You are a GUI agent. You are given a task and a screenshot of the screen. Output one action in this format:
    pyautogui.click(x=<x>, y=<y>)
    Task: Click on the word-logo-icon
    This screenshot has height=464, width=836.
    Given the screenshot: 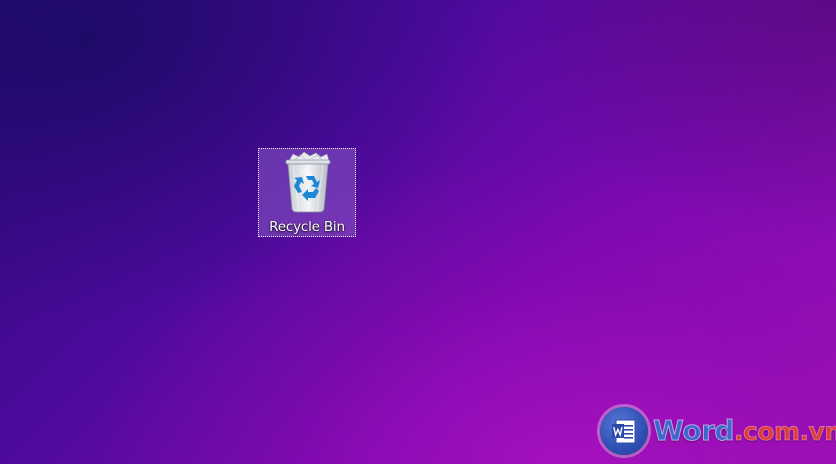 What is the action you would take?
    pyautogui.click(x=624, y=431)
    